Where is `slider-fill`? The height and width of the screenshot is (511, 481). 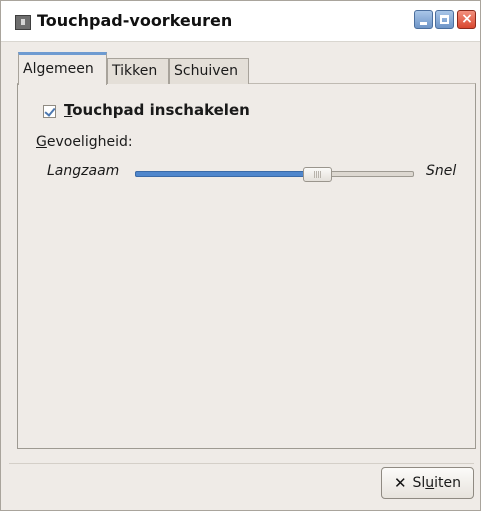
slider-fill is located at coordinates (220, 174).